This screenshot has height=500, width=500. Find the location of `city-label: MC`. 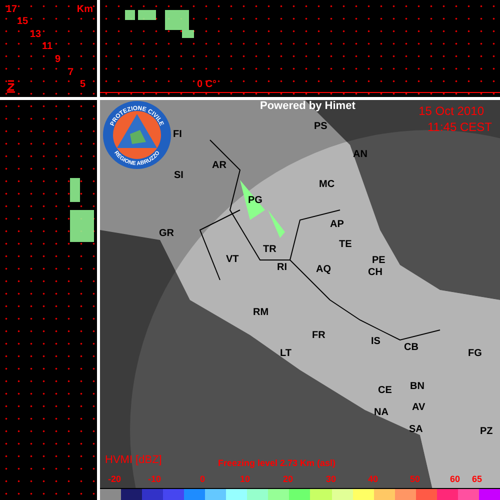

city-label: MC is located at coordinates (327, 185).